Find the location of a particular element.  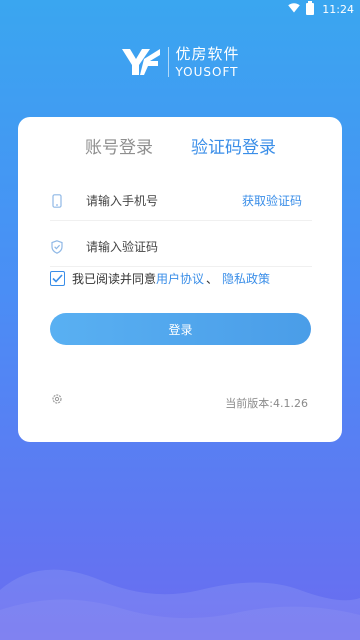

background-wave is located at coordinates (180, 604).